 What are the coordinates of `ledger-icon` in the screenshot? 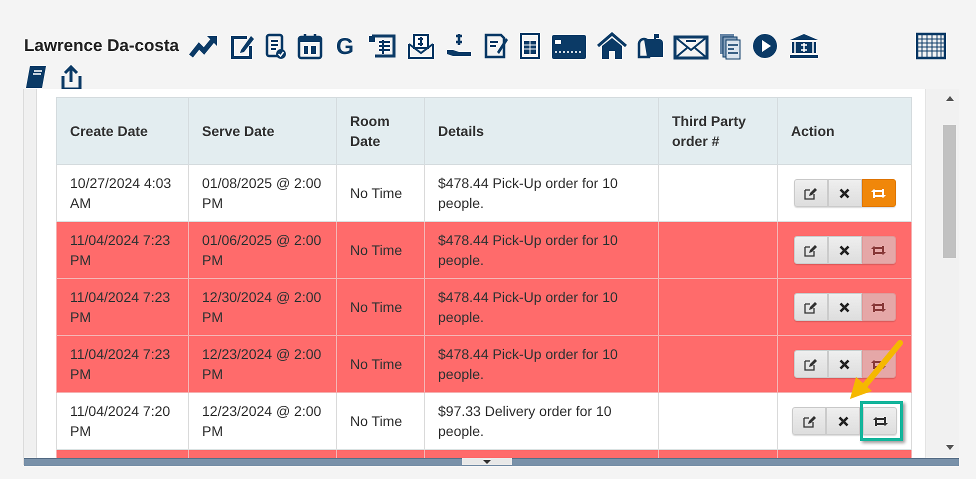 It's located at (381, 46).